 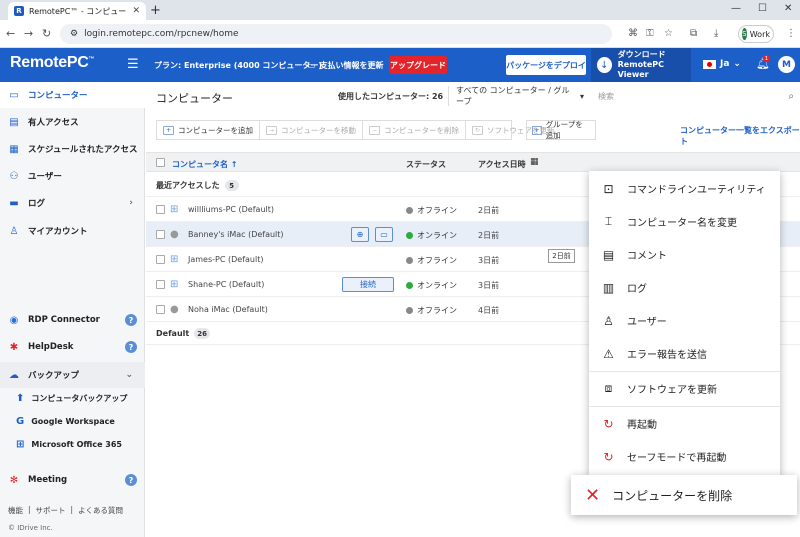 What do you see at coordinates (725, 64) in the screenshot?
I see `language-label: Ja` at bounding box center [725, 64].